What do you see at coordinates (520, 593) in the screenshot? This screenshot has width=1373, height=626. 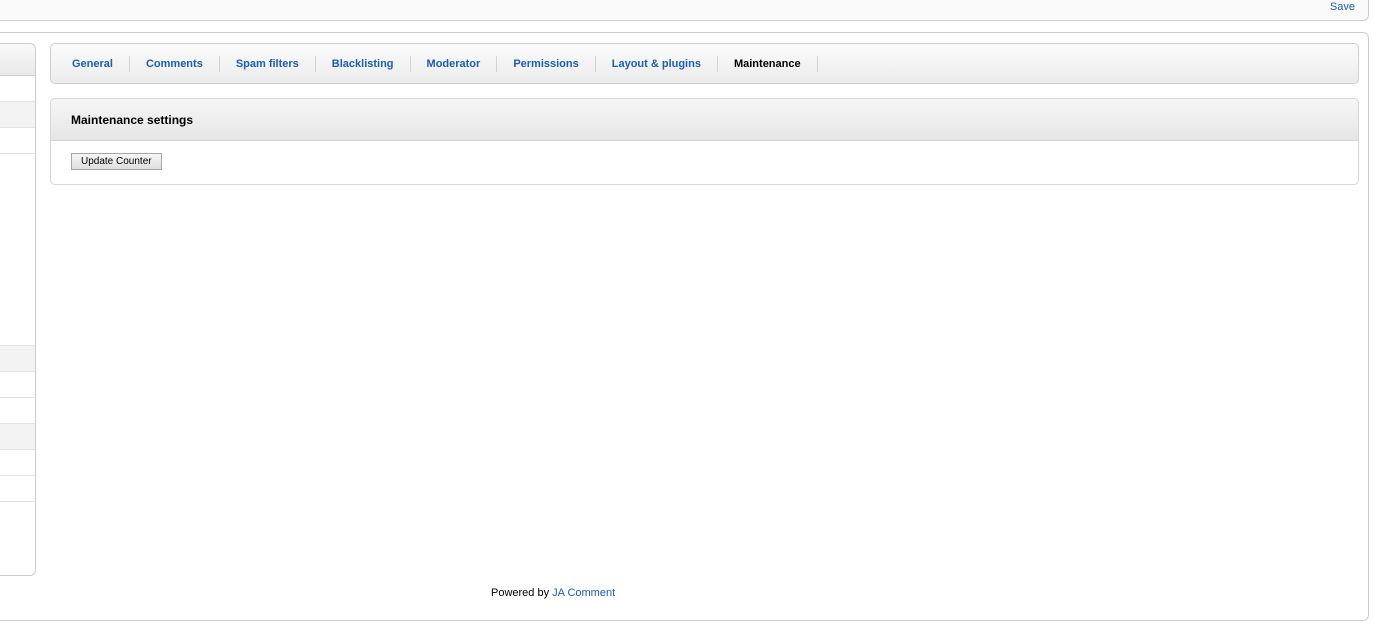 I see `footer-prefix: Powered by` at bounding box center [520, 593].